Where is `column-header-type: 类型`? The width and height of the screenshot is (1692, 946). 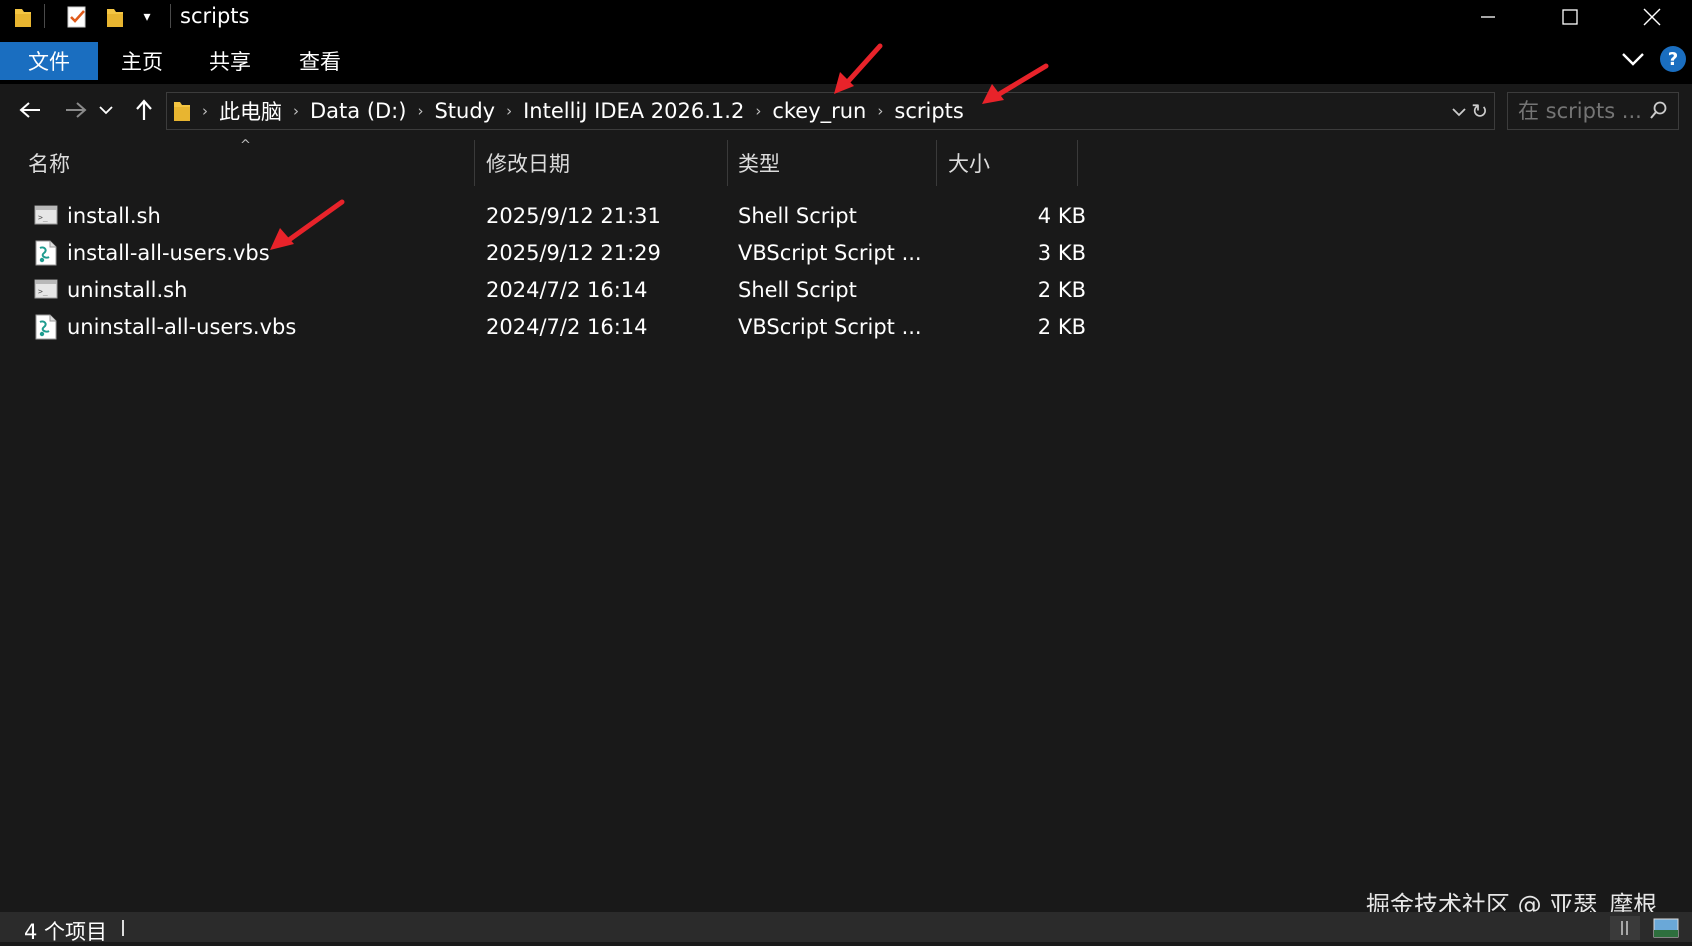 column-header-type: 类型 is located at coordinates (833, 163).